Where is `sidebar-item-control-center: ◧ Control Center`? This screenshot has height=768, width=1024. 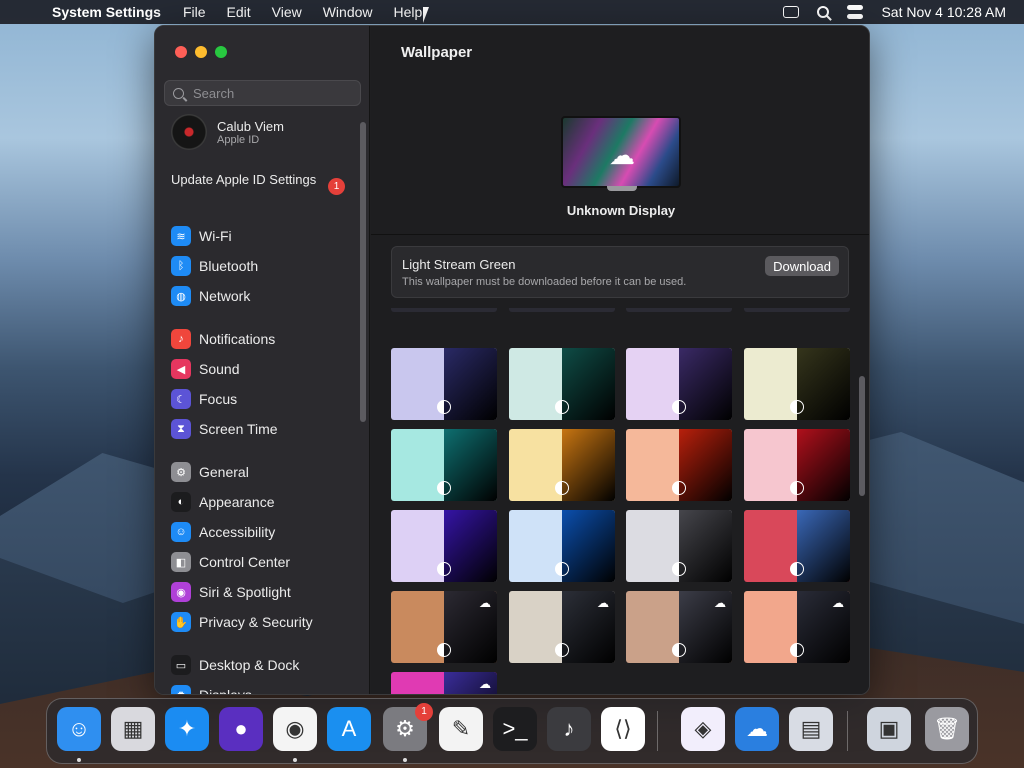 sidebar-item-control-center: ◧ Control Center is located at coordinates (266, 562).